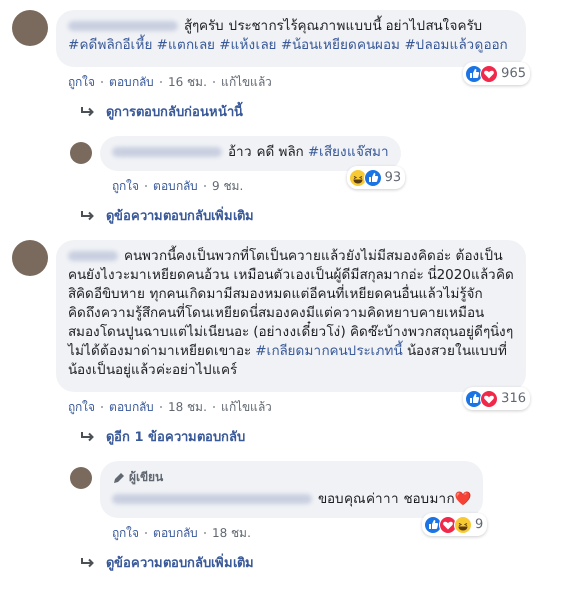 The width and height of the screenshot is (562, 592). What do you see at coordinates (251, 152) in the screenshot?
I see `comment-text: อ้าว คดี พลิก #เสียงแจ๊สมา` at bounding box center [251, 152].